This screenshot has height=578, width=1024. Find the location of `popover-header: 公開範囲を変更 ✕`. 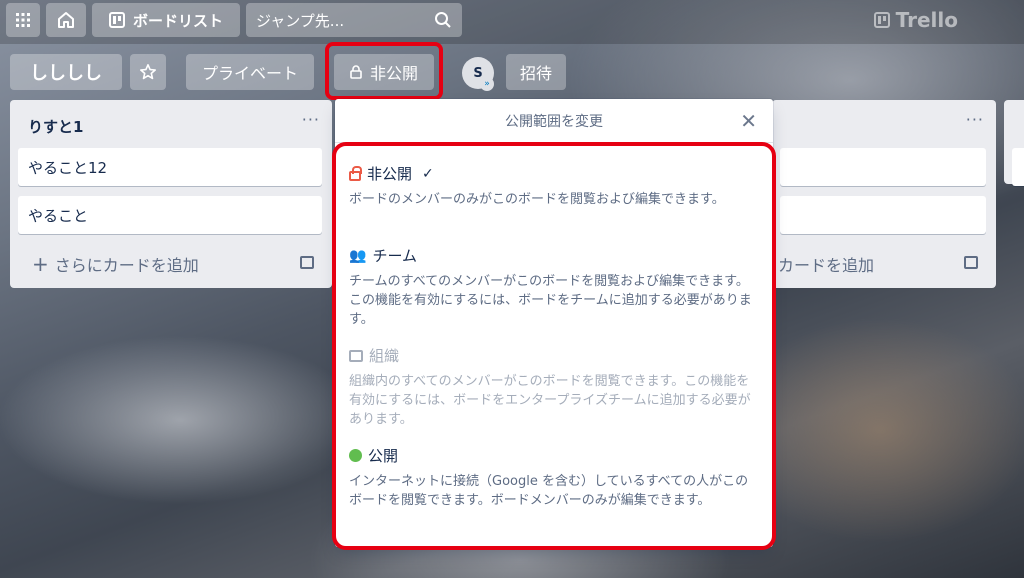

popover-header: 公開範囲を変更 ✕ is located at coordinates (554, 121).